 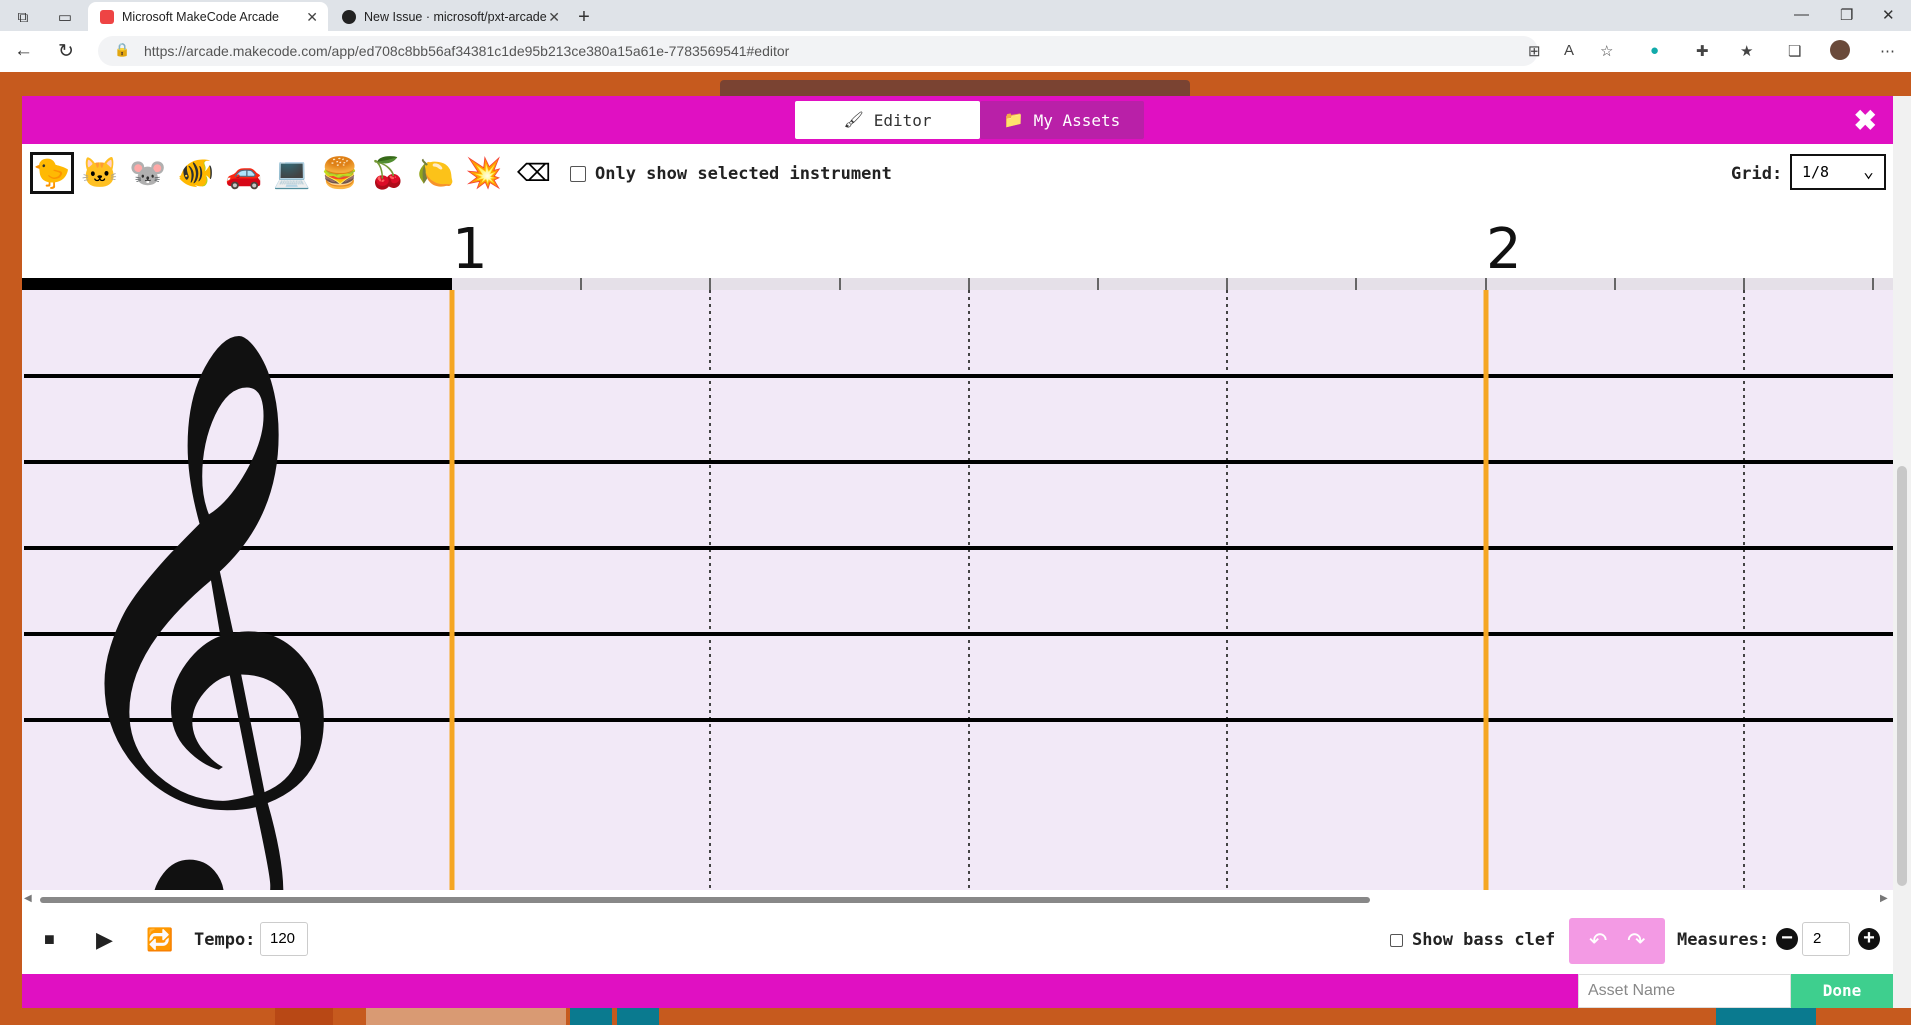 What do you see at coordinates (52, 173) in the screenshot?
I see `instrument-duck-icon: 🐤` at bounding box center [52, 173].